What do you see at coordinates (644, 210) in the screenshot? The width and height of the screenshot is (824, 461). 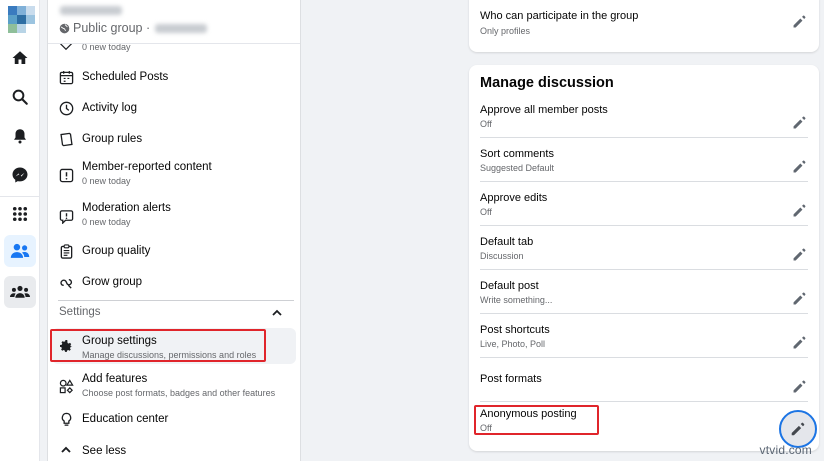 I see `setting-row-approve-edits: Approve edits Off` at bounding box center [644, 210].